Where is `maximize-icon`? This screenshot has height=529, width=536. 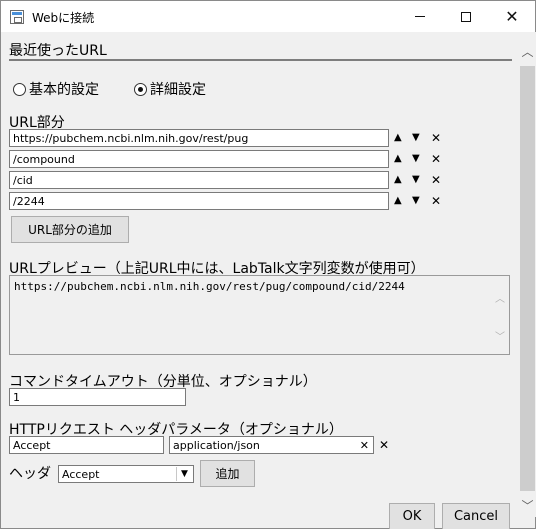
maximize-icon is located at coordinates (466, 16).